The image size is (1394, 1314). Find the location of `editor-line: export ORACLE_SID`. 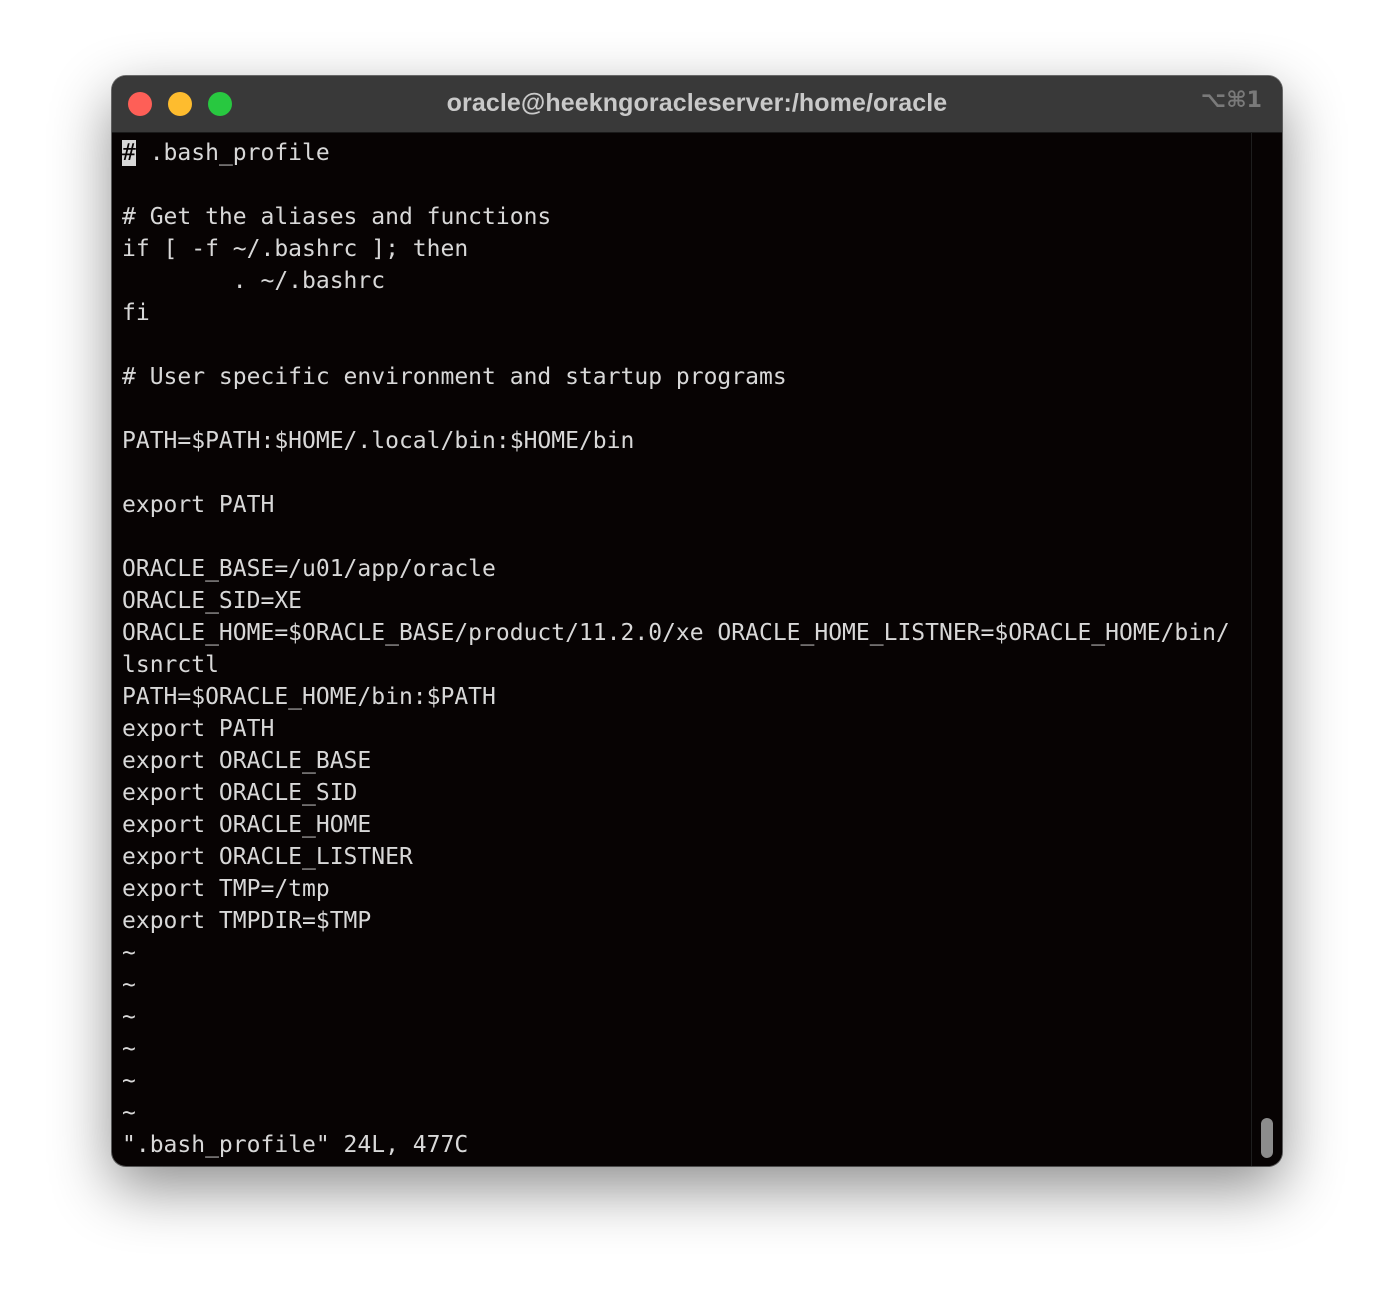

editor-line: export ORACLE_SID is located at coordinates (240, 793).